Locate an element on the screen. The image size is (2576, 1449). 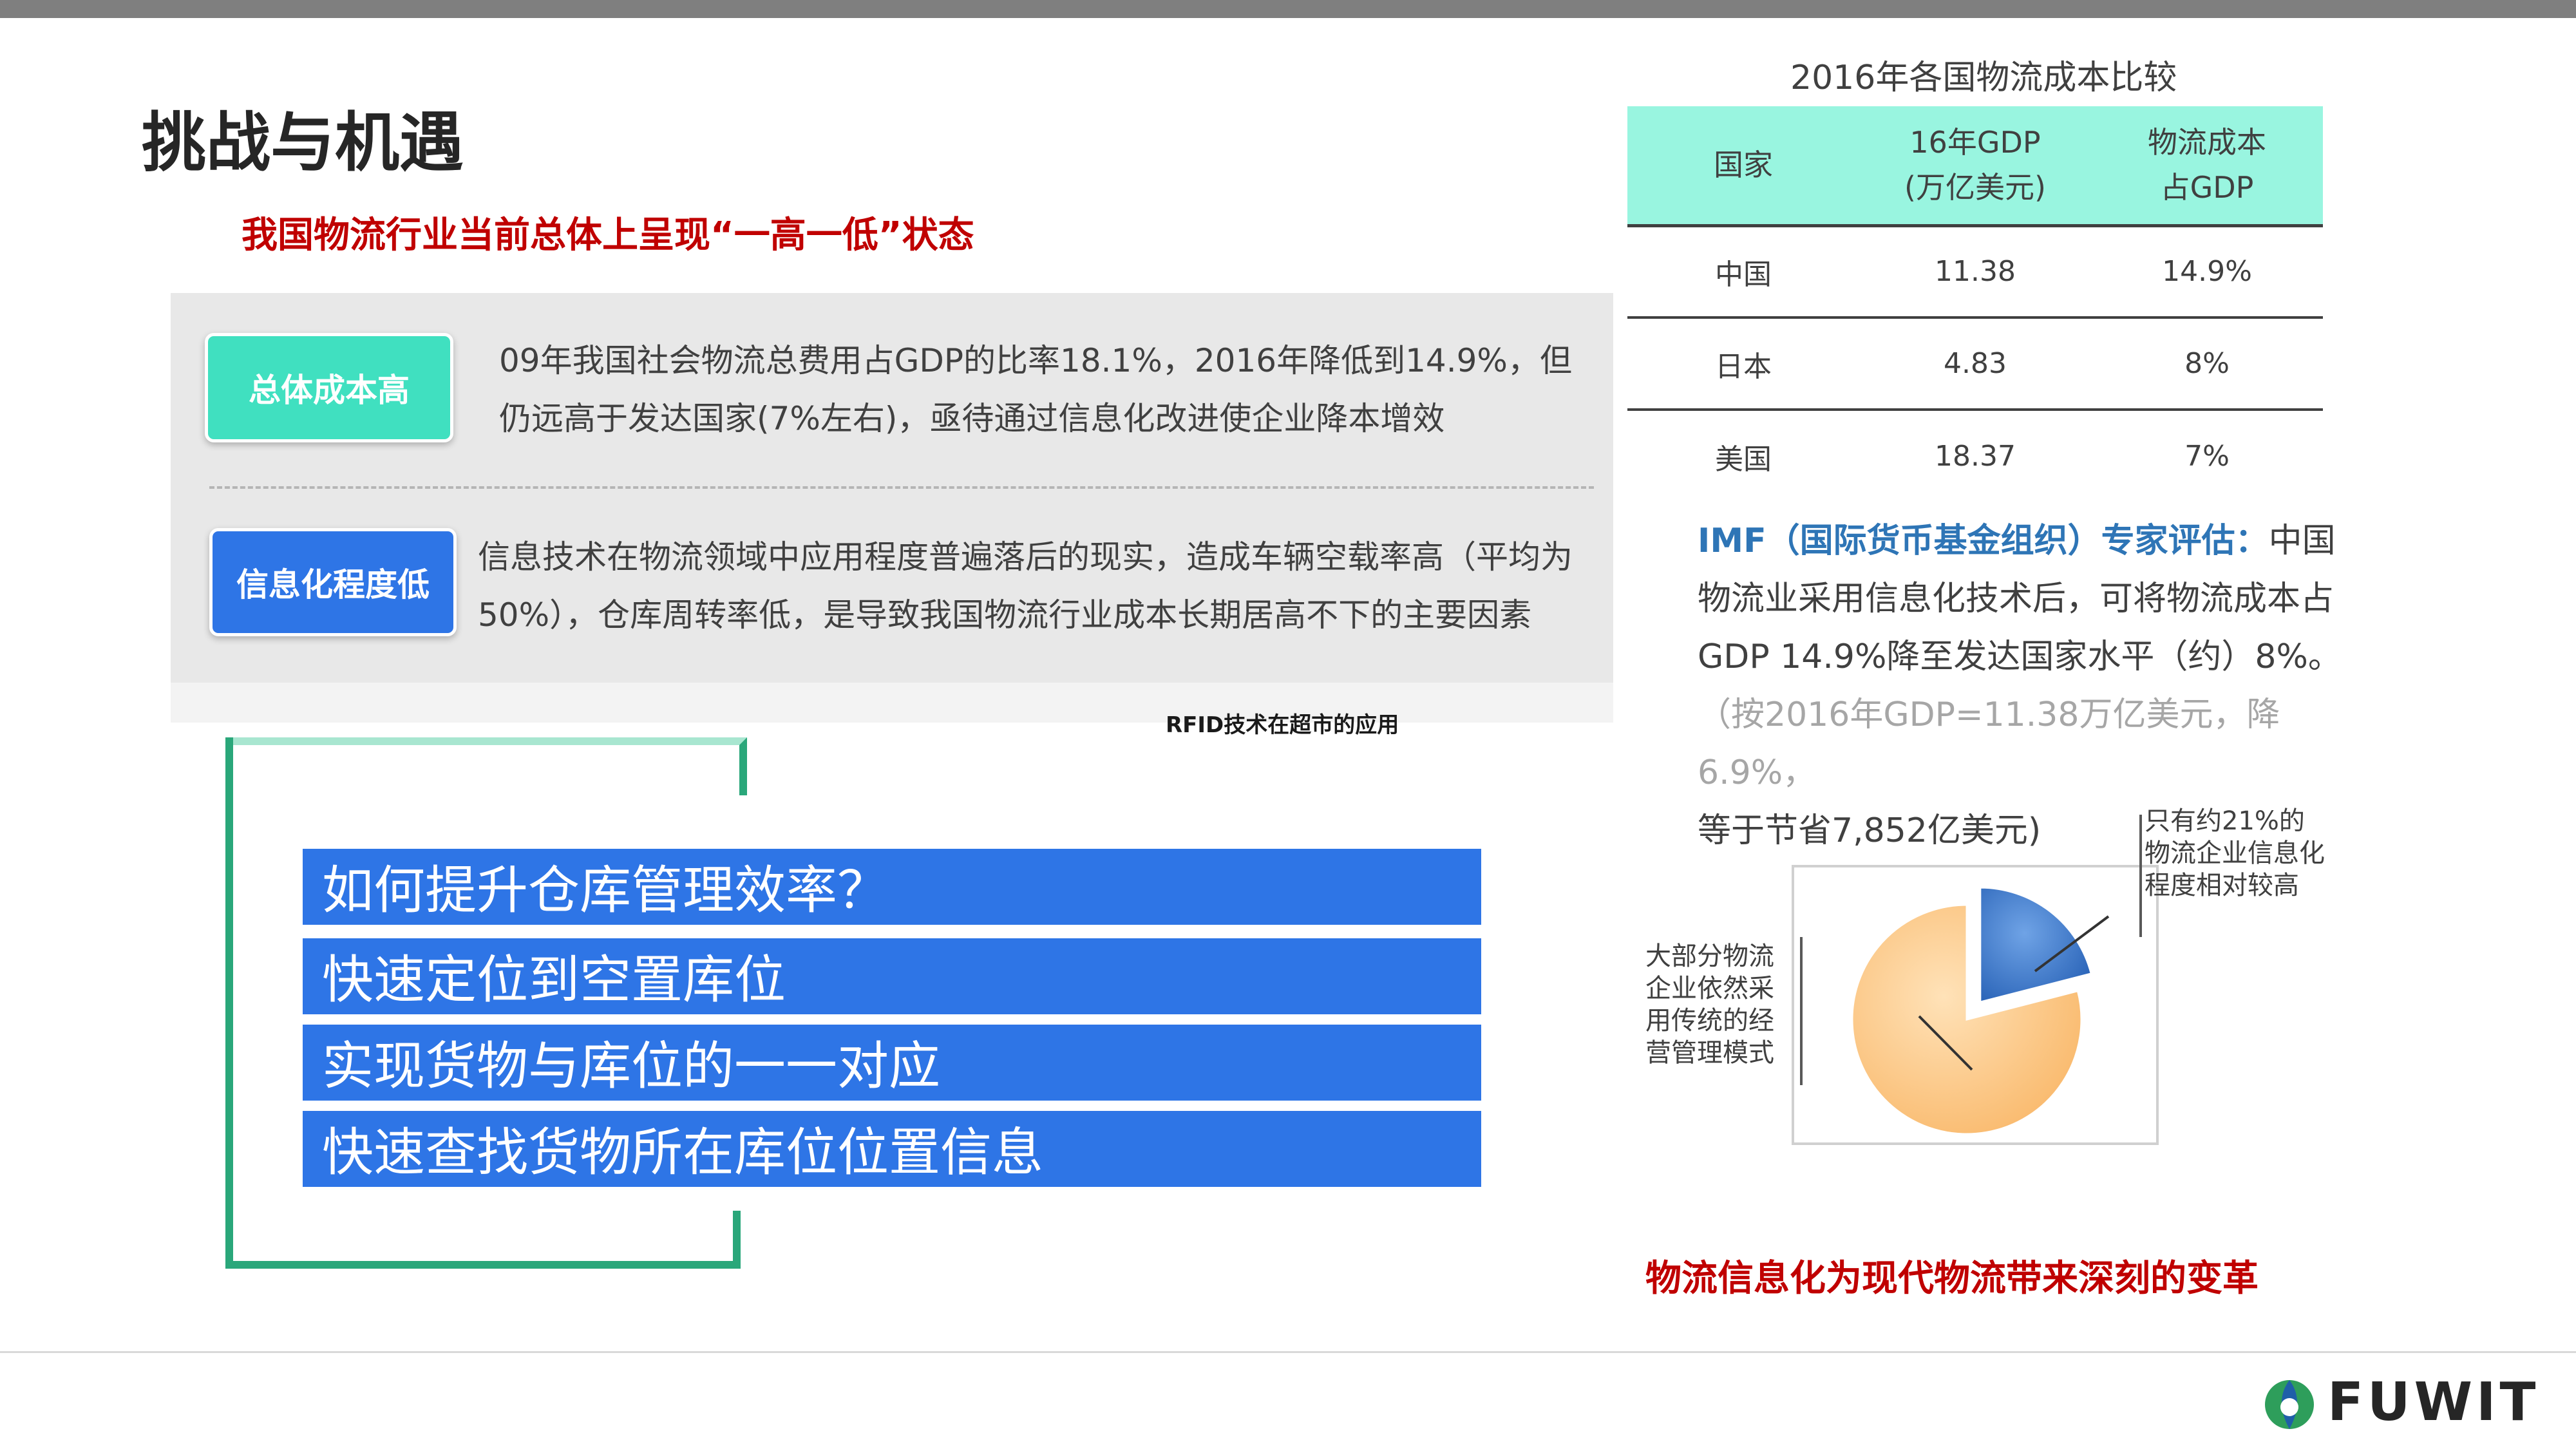
table-cell: 日本 is located at coordinates (1743, 364).